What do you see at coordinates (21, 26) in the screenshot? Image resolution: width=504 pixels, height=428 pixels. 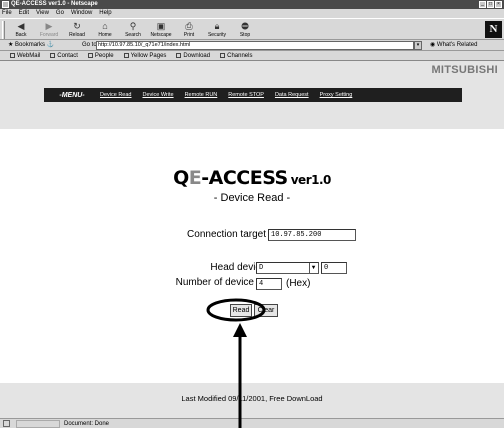 I see `back-arrow-icon: ◀` at bounding box center [21, 26].